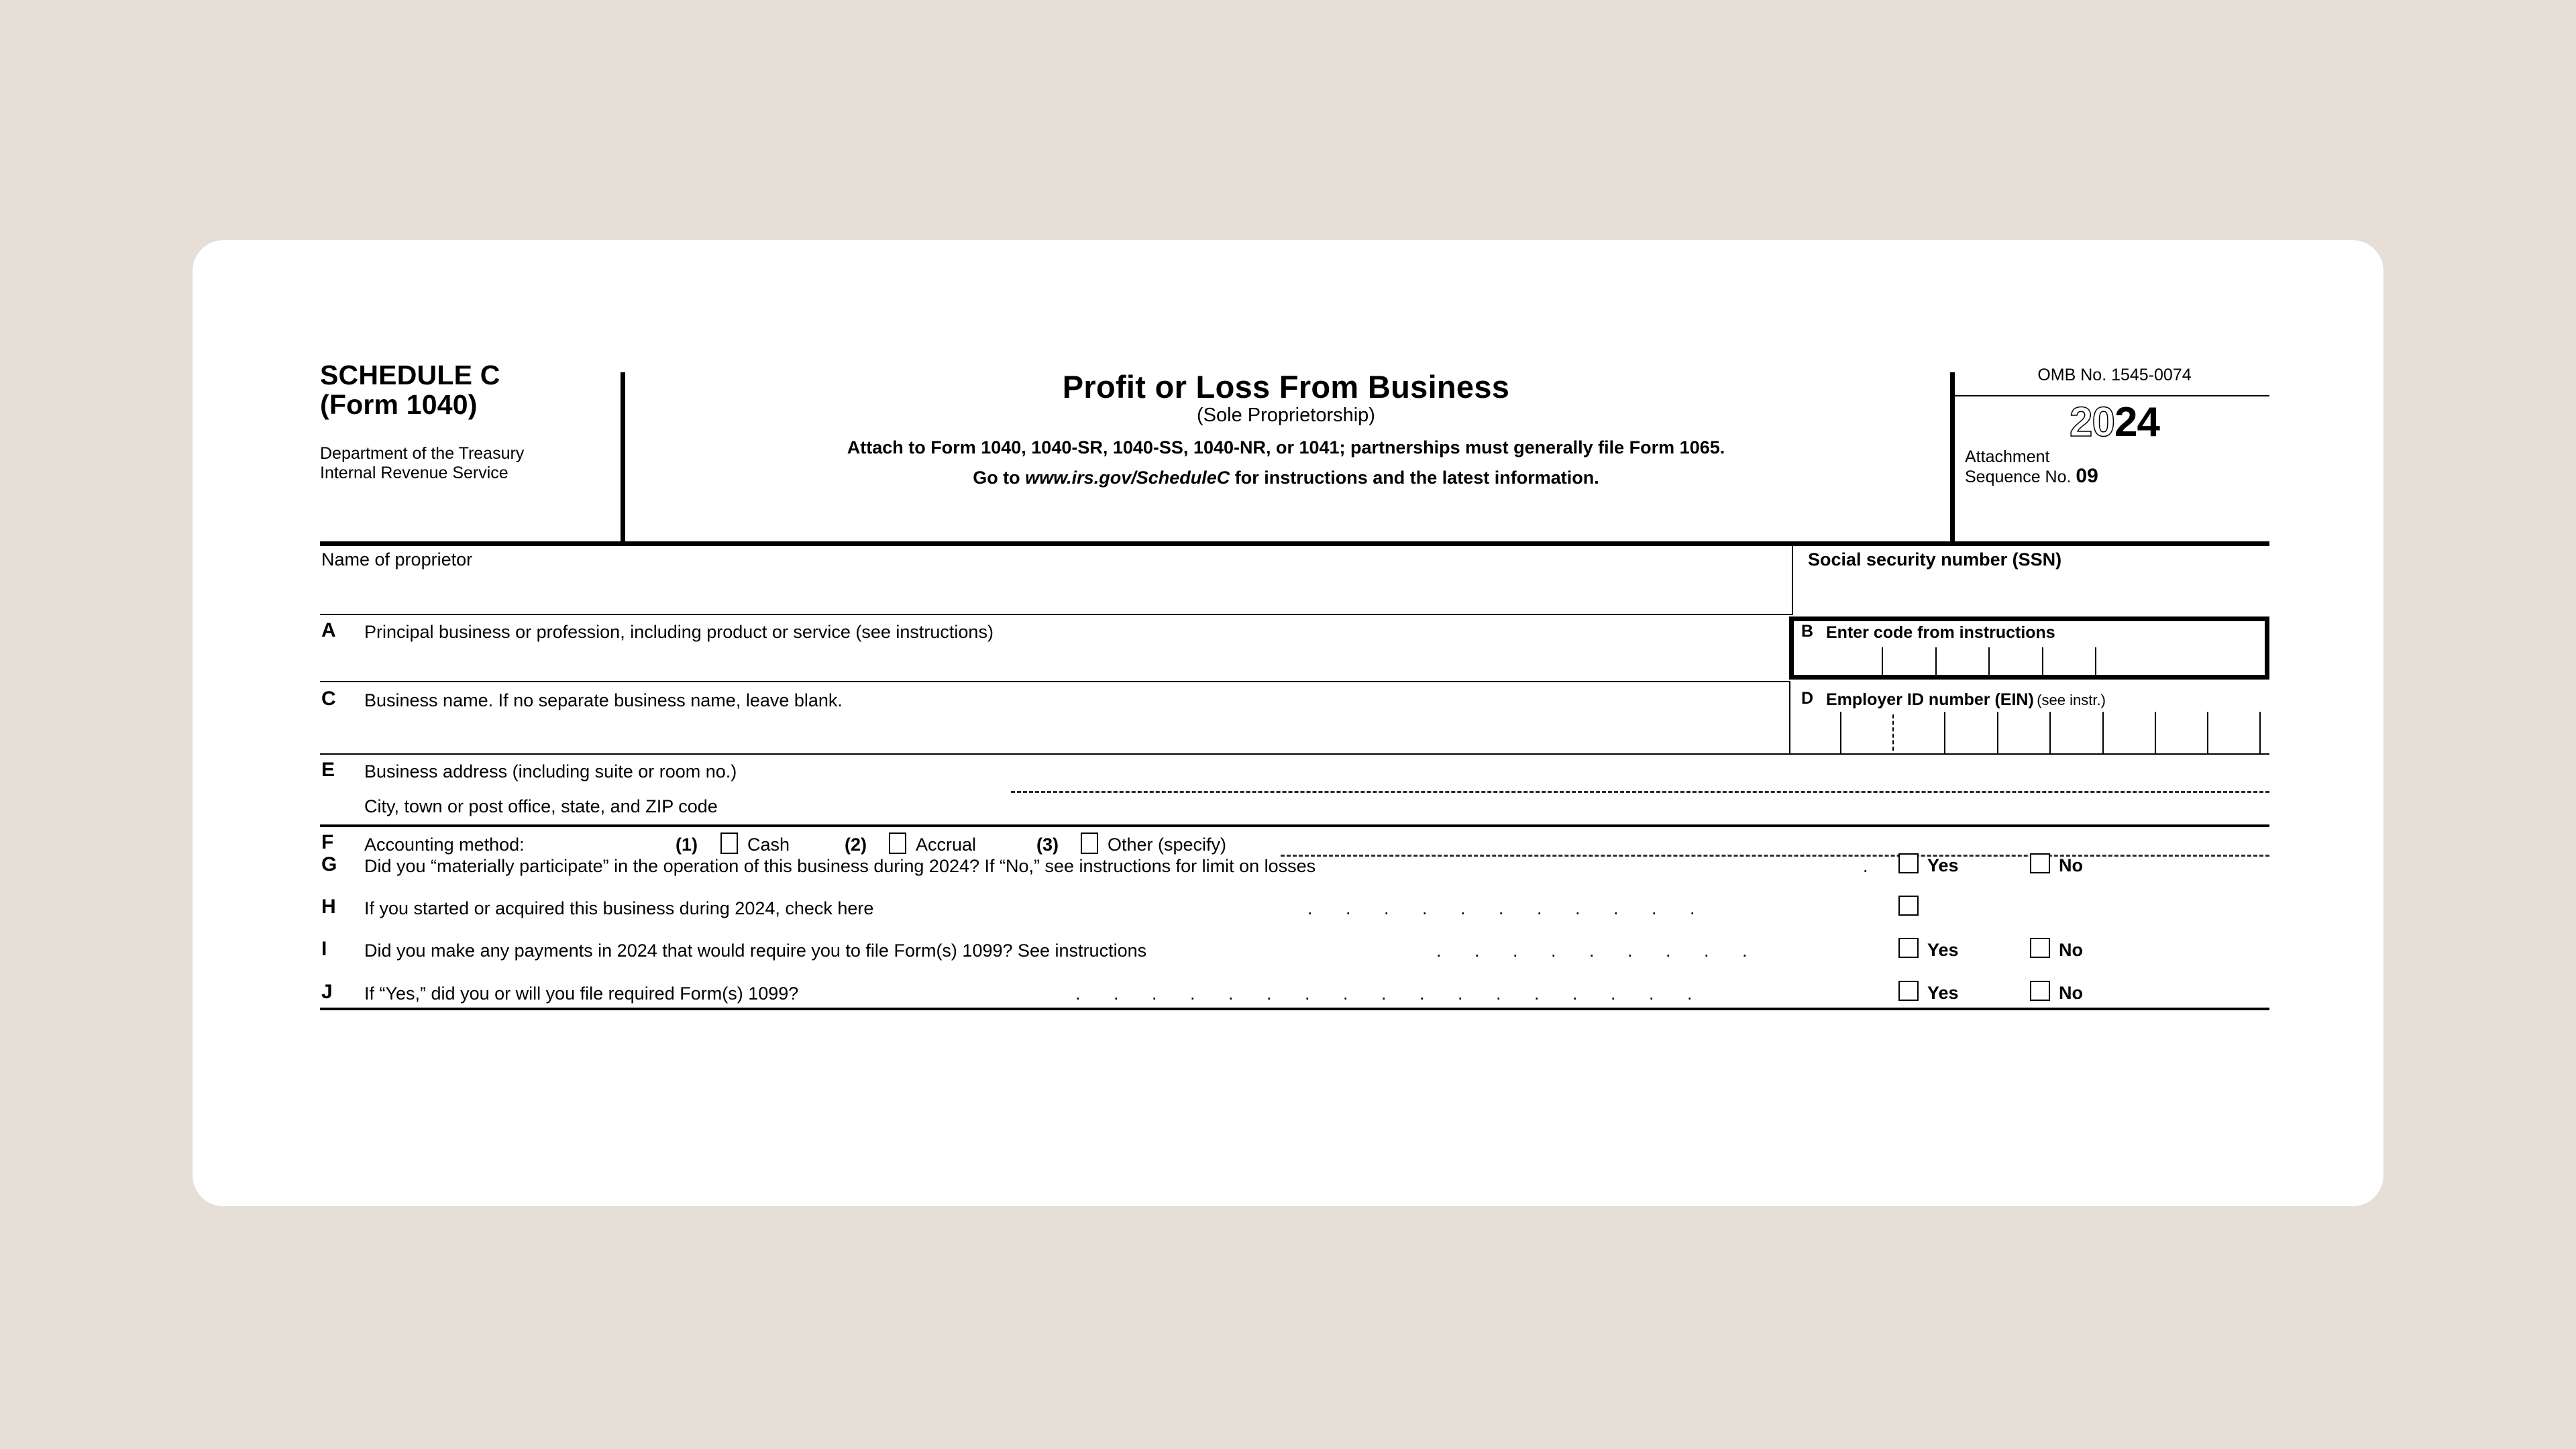  I want to click on field-f-other-line, so click(1775, 856).